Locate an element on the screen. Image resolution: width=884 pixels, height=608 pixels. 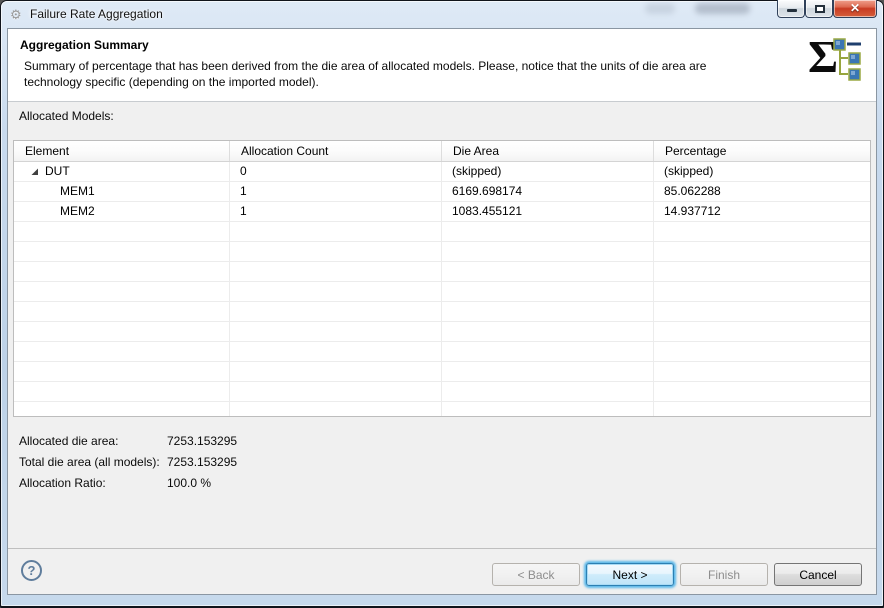
maximize-icon is located at coordinates (820, 9).